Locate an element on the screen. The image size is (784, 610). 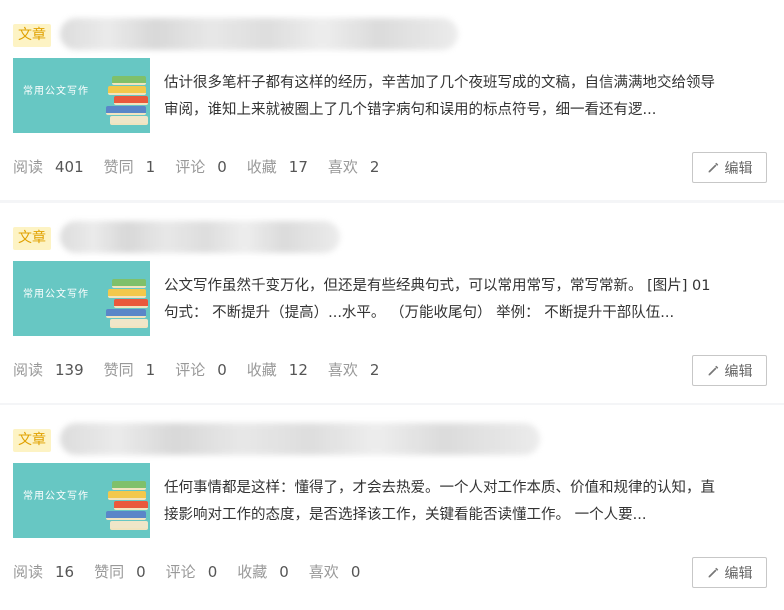
stat-approvals: 赞同 0 is located at coordinates (120, 572).